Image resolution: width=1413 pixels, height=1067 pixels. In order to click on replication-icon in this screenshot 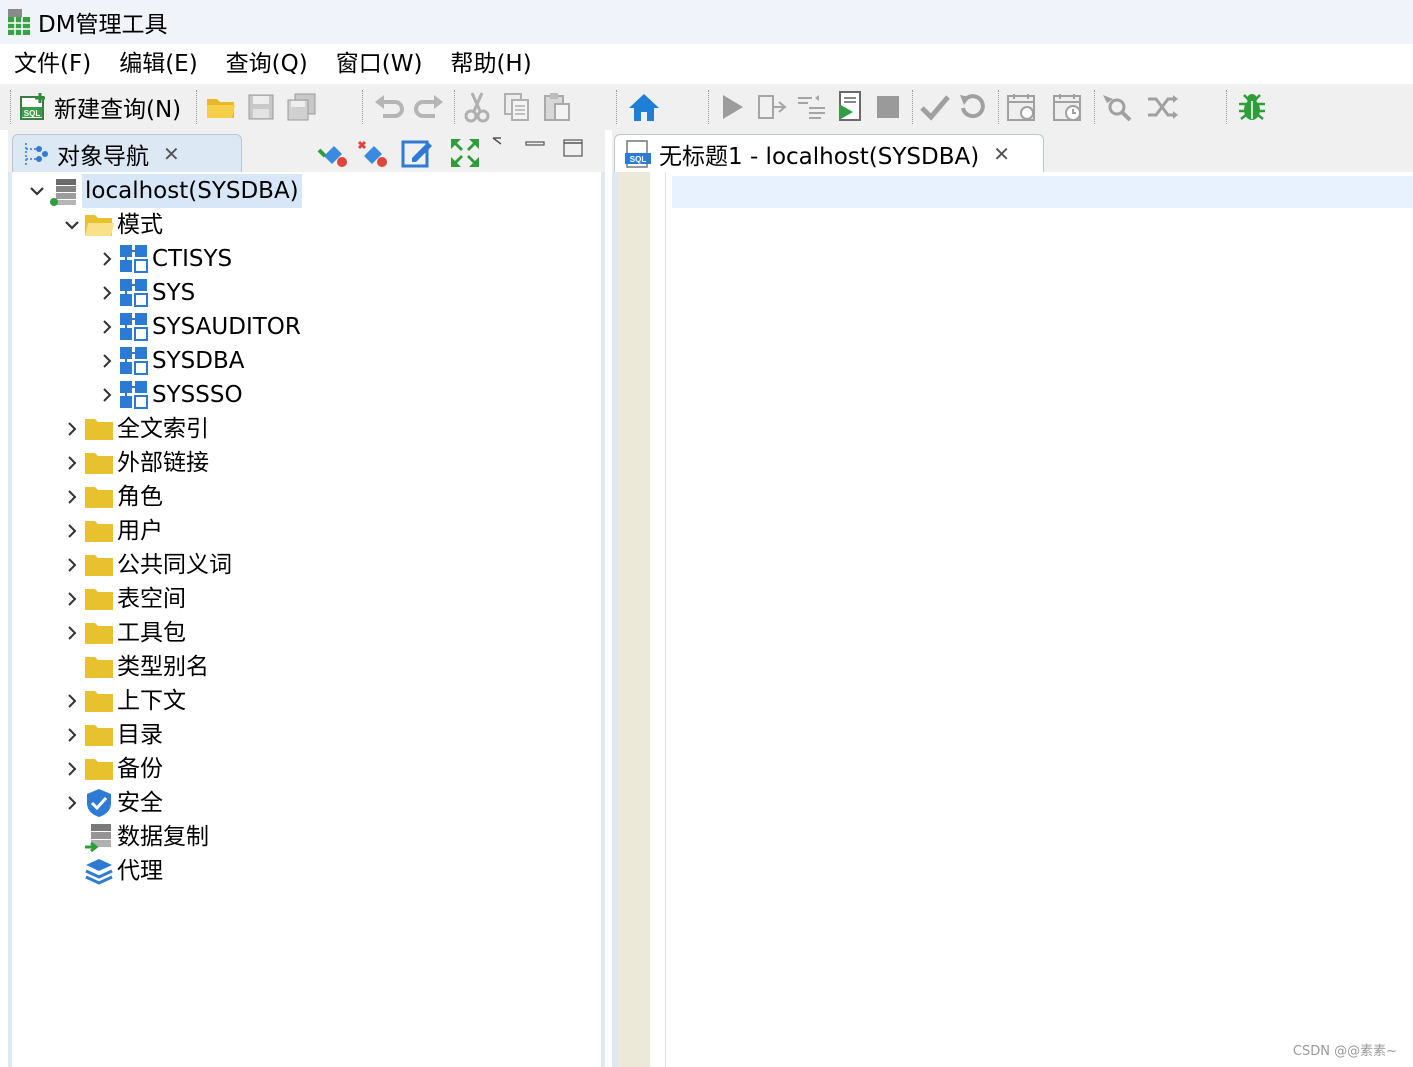, I will do `click(99, 837)`.